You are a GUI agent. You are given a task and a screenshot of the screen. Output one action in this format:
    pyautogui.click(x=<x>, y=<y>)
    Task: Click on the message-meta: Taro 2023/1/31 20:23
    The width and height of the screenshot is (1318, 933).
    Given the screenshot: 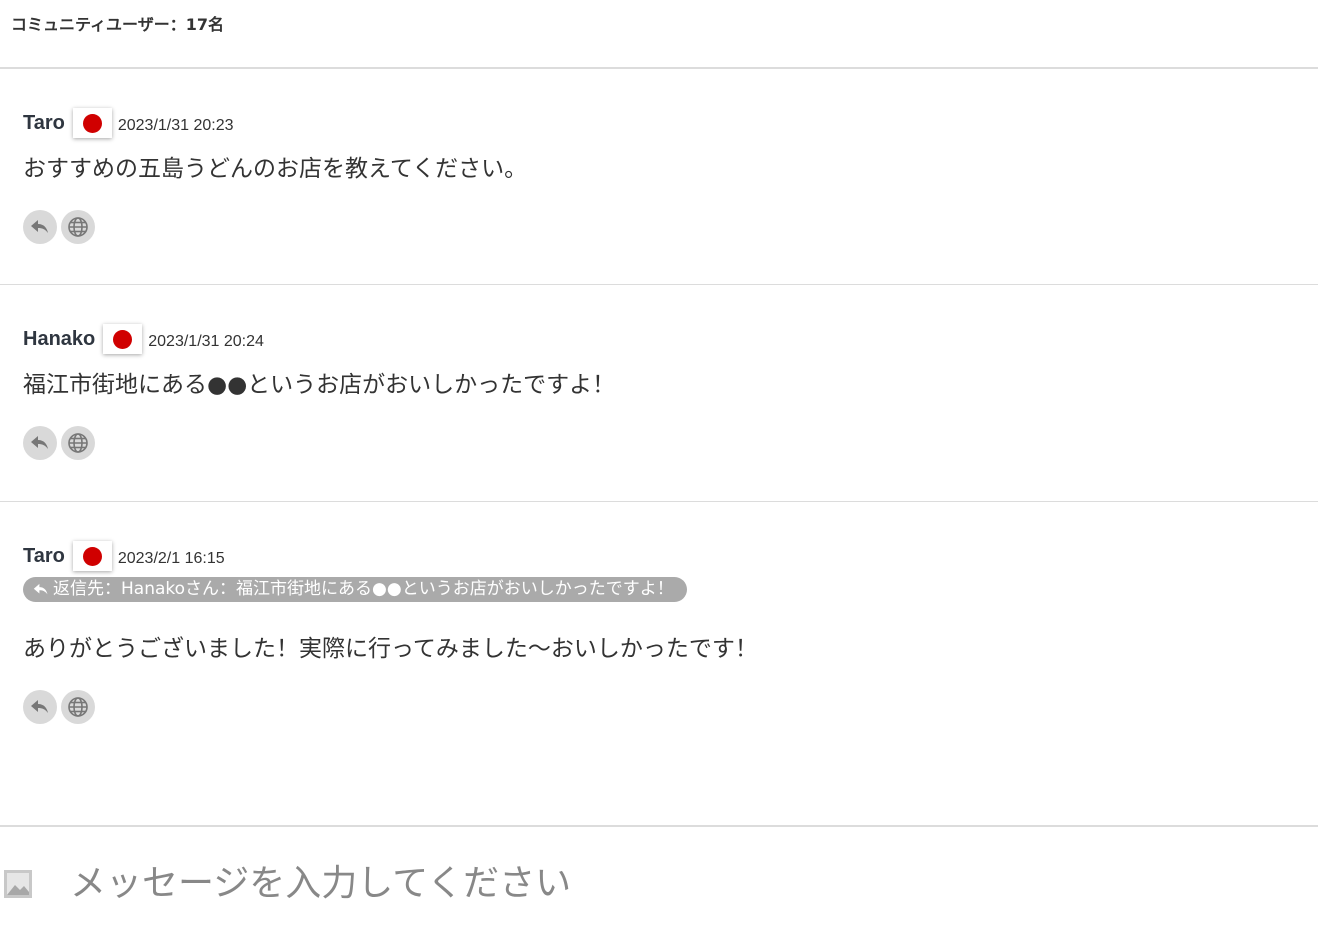 What is the action you would take?
    pyautogui.click(x=128, y=123)
    